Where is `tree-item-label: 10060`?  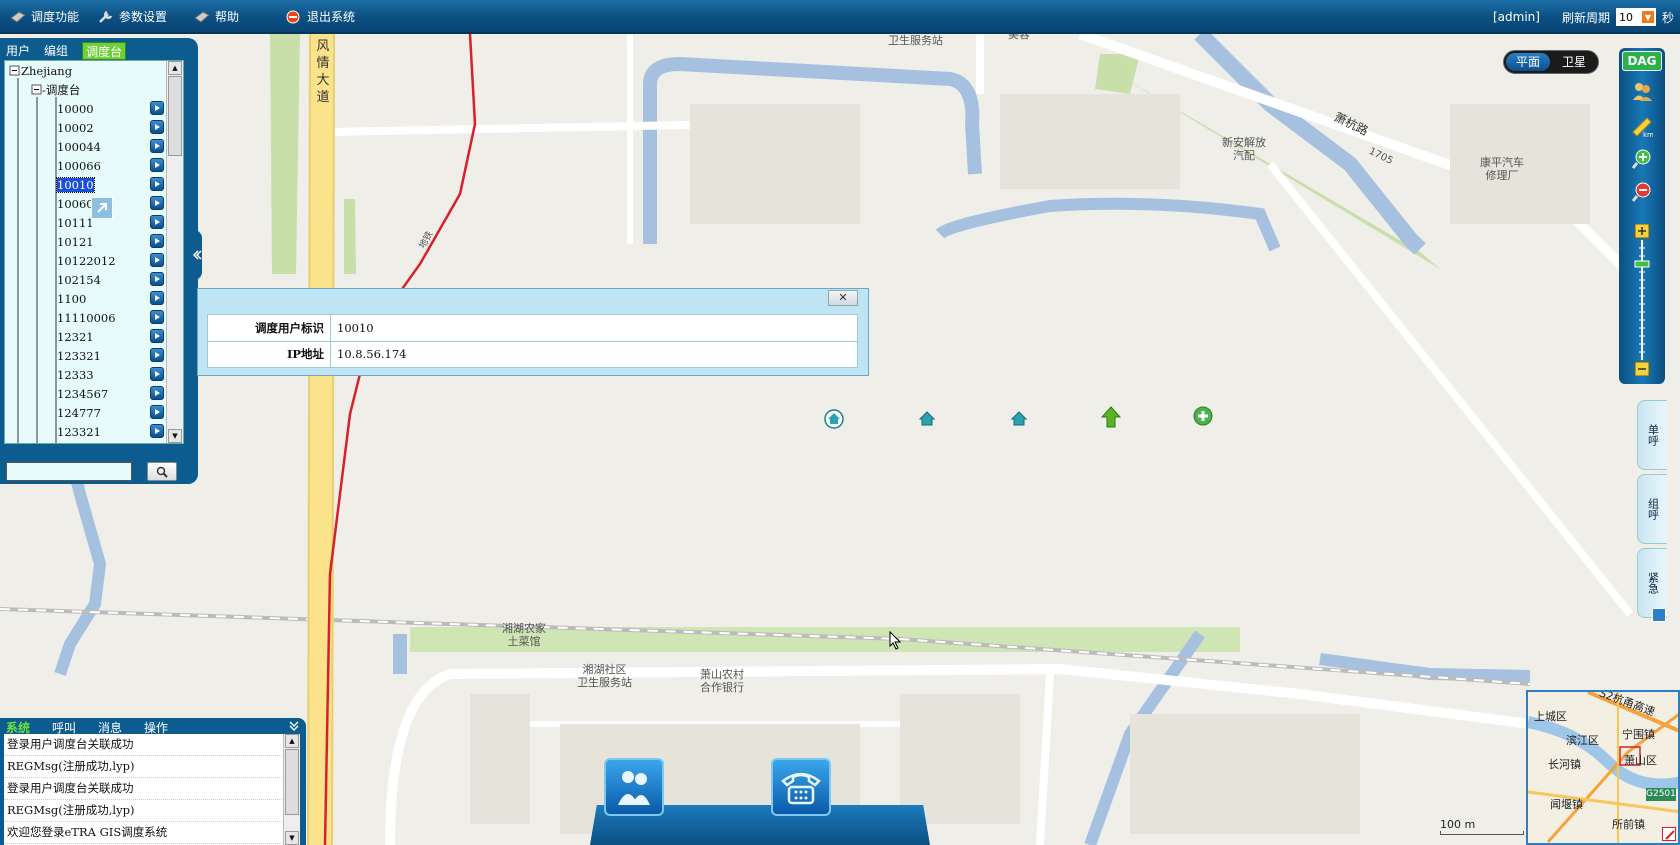
tree-item-label: 10060 is located at coordinates (75, 203).